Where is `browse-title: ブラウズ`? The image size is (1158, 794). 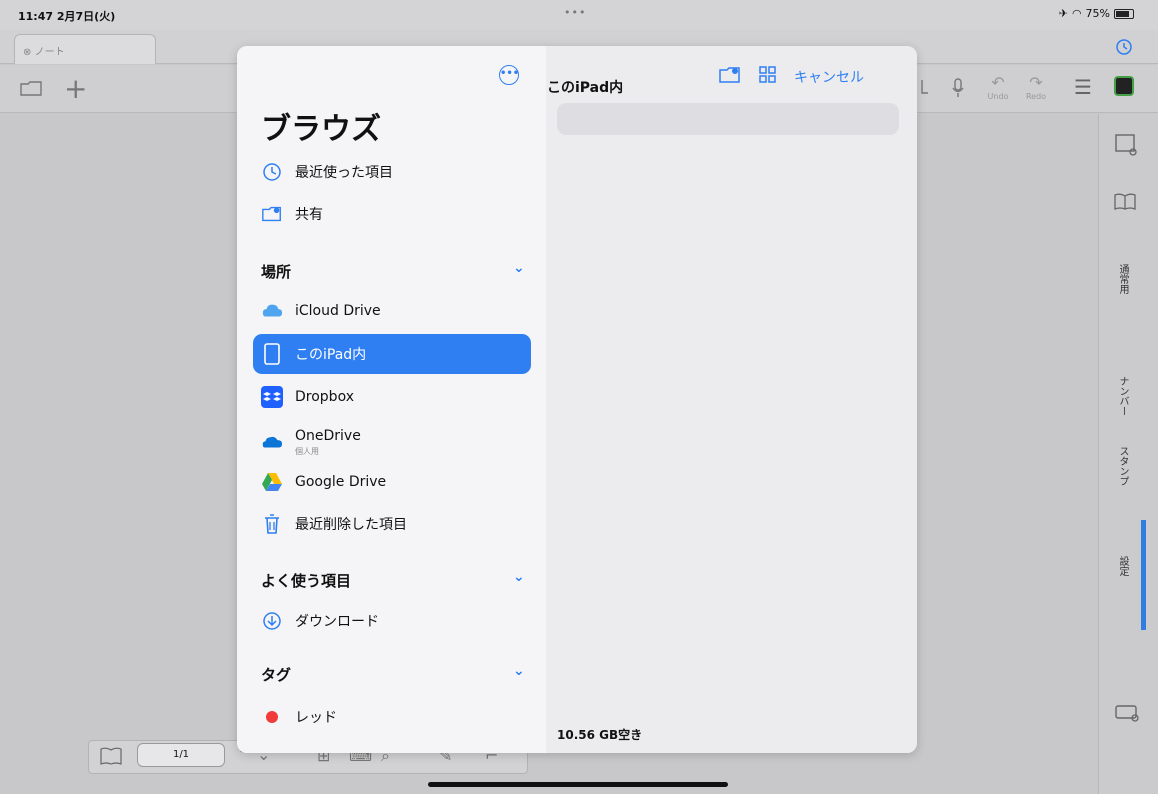
browse-title: ブラウズ is located at coordinates (321, 129).